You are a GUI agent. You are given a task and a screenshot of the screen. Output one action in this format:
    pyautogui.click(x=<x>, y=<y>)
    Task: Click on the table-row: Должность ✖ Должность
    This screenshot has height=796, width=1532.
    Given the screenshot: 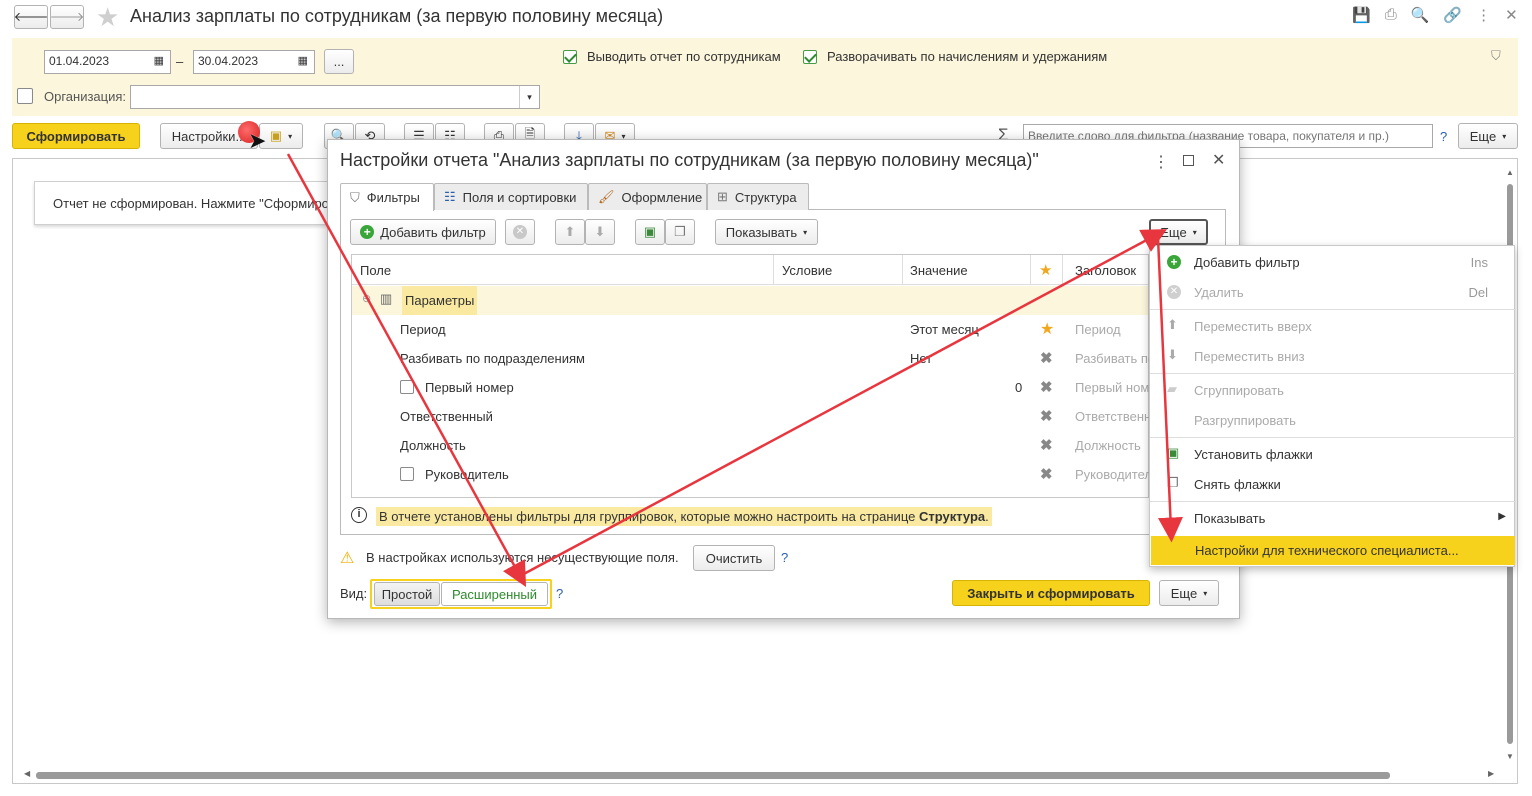 What is the action you would take?
    pyautogui.click(x=750, y=445)
    